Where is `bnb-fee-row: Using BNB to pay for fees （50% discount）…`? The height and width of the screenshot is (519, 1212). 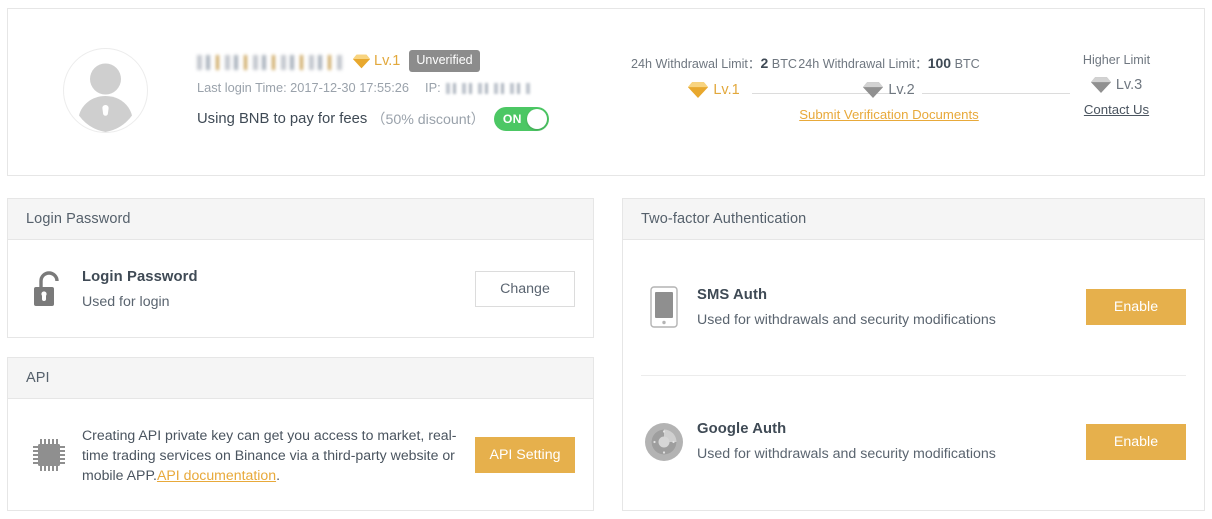 bnb-fee-row: Using BNB to pay for fees （50% discount）… is located at coordinates (397, 119).